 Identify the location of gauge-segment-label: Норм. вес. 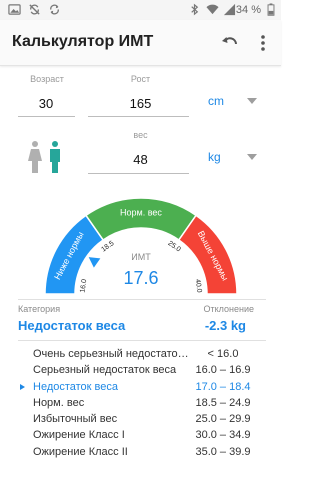
(141, 212).